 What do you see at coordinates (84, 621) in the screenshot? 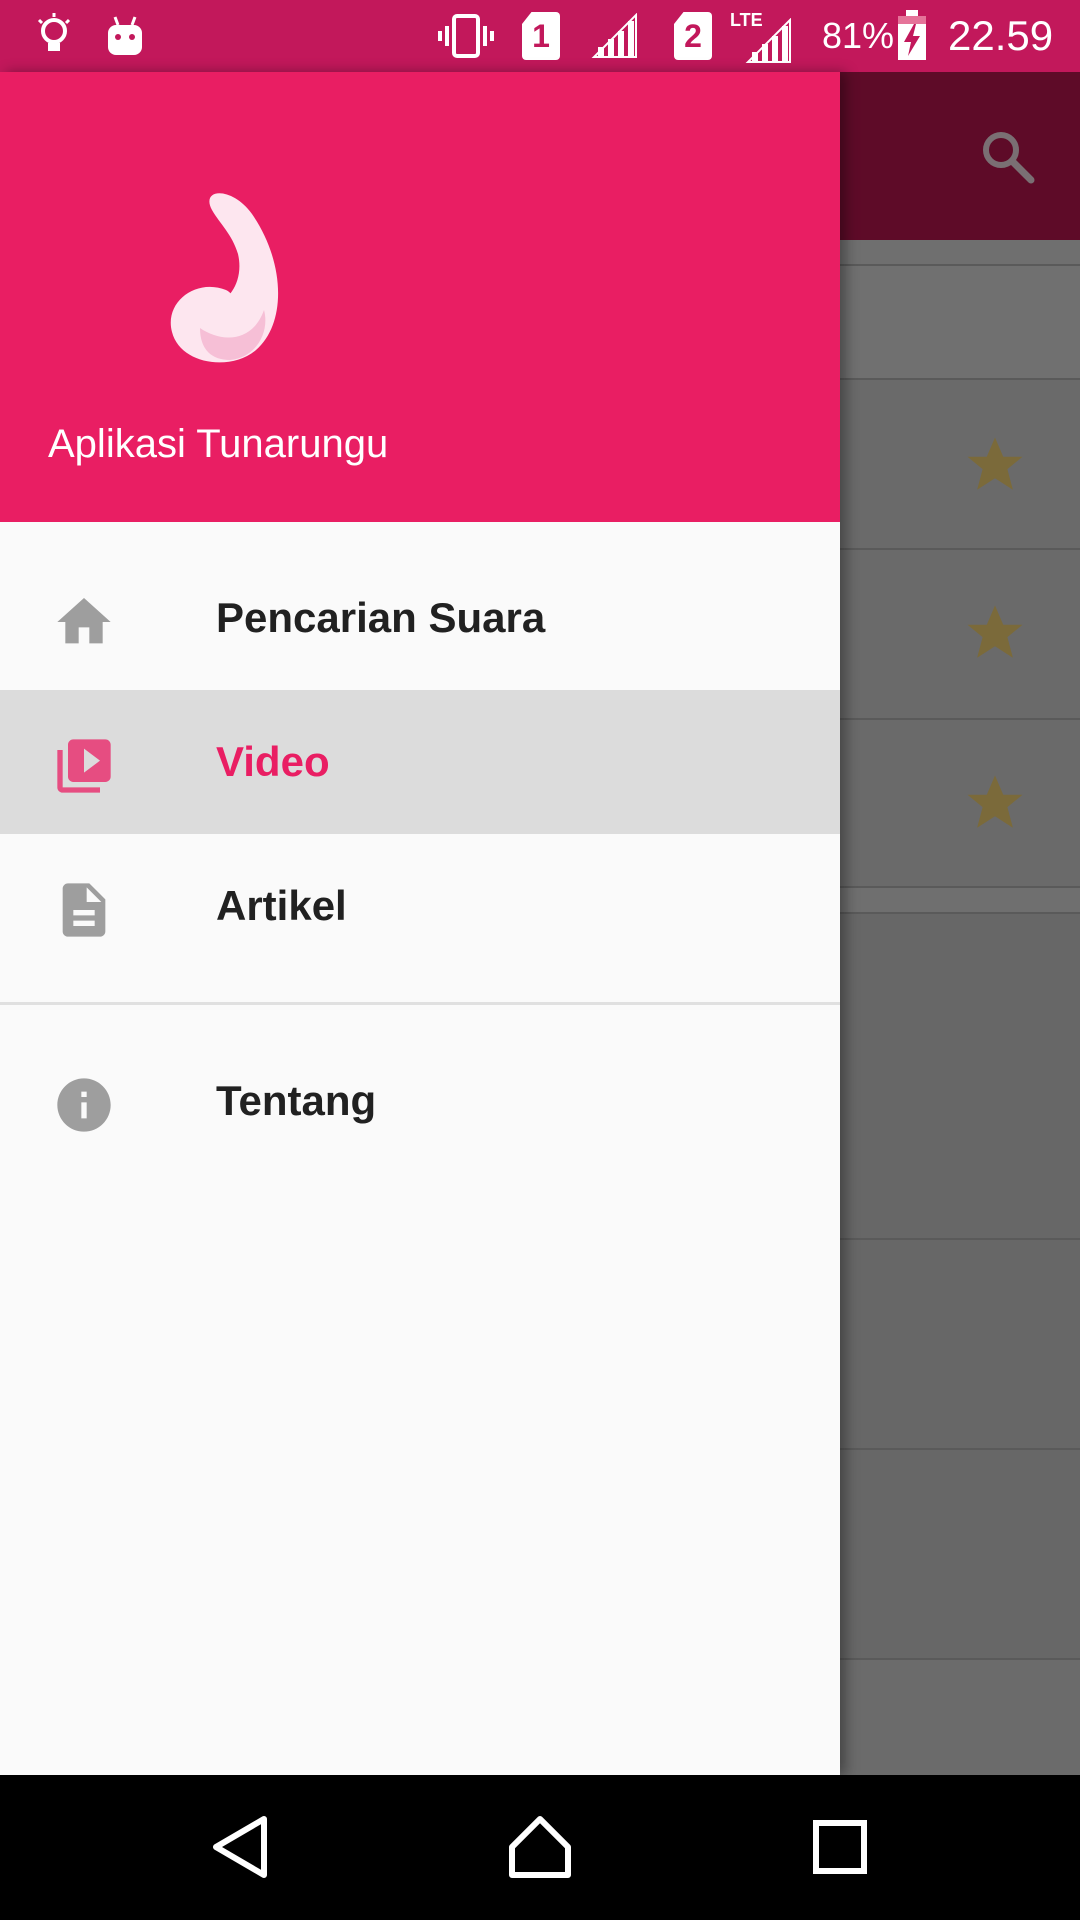
I see `home-icon` at bounding box center [84, 621].